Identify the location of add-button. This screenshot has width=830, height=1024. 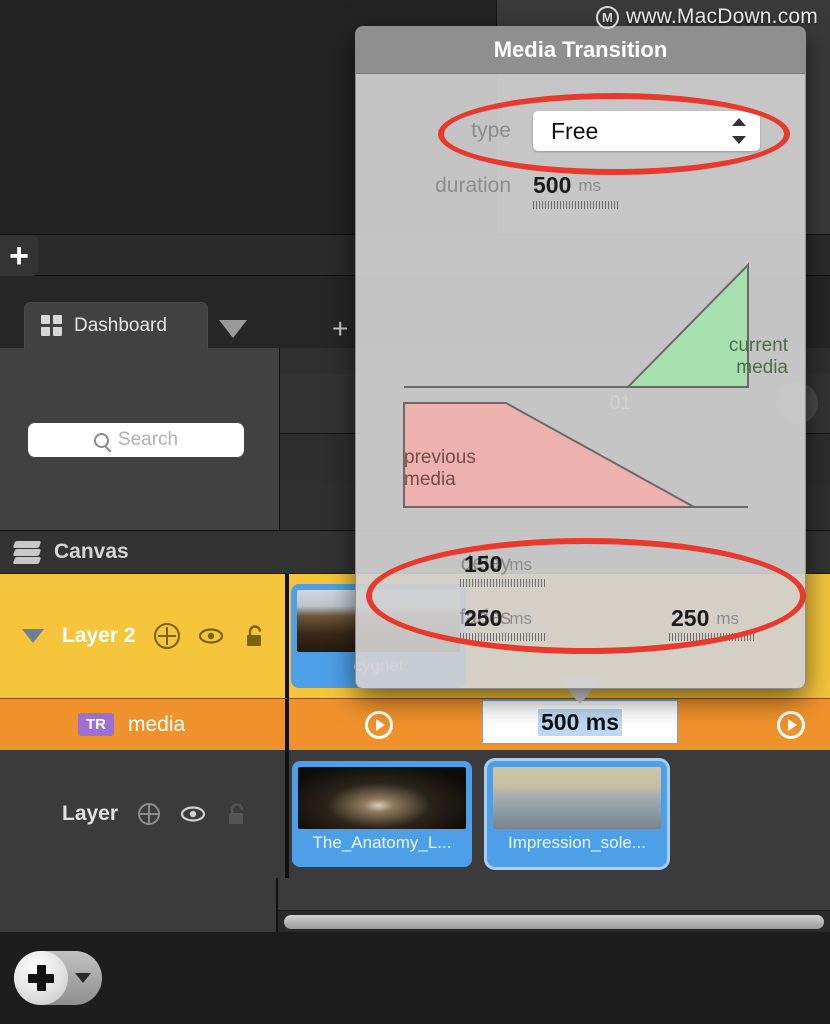
(41, 978).